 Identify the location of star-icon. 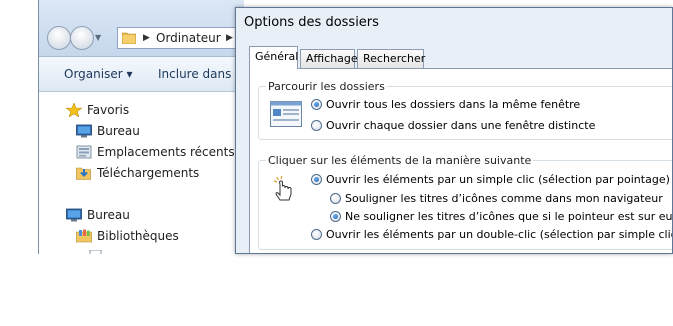
(74, 110).